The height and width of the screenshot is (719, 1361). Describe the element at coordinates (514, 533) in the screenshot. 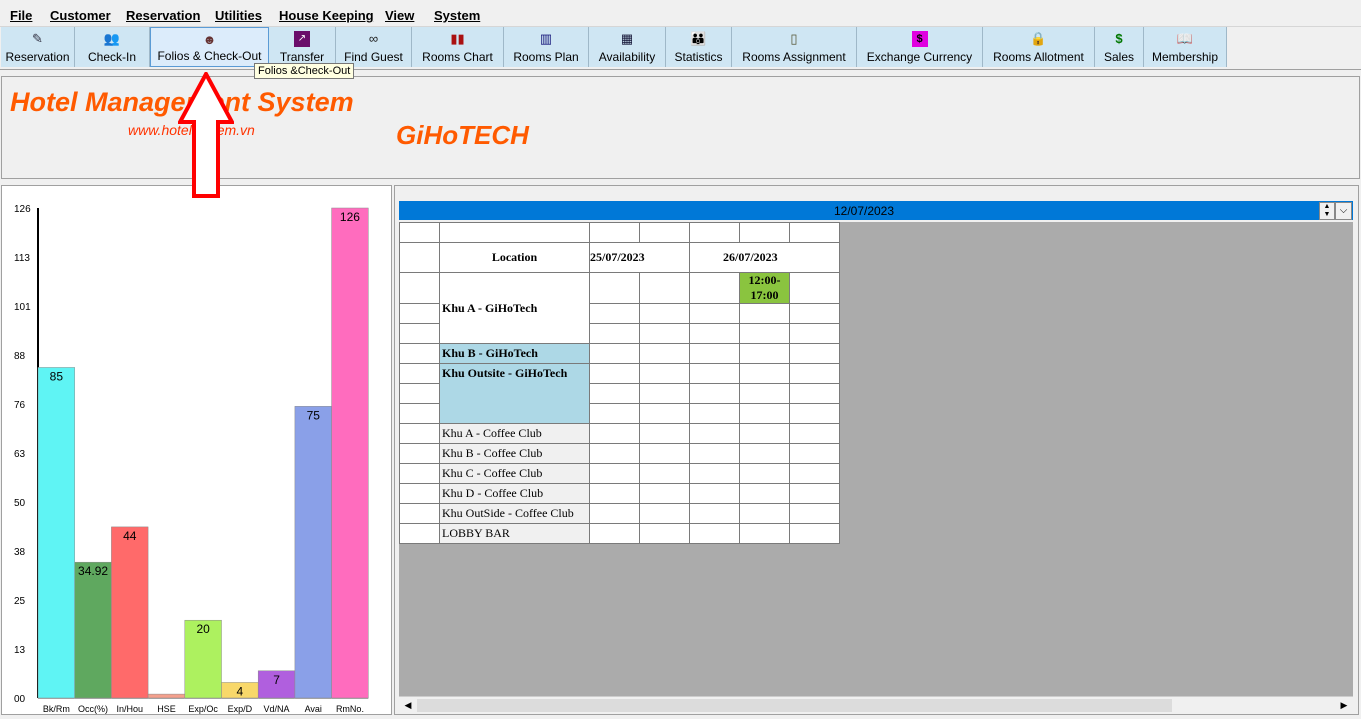

I see `outlet-row: LOBBY BAR` at that location.